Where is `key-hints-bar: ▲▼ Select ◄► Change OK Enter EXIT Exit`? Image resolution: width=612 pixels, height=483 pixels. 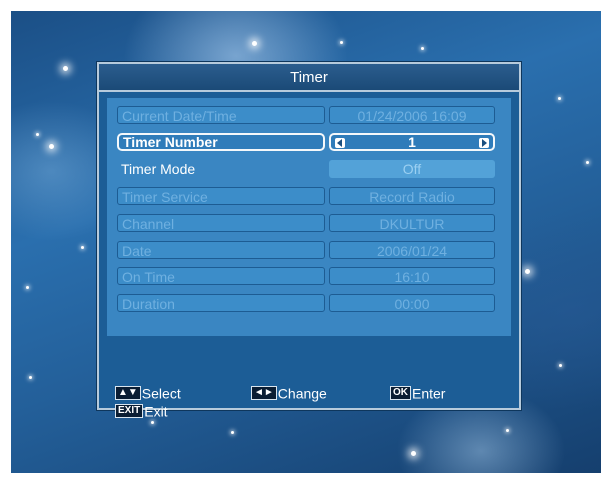
key-hints-bar: ▲▼ Select ◄► Change OK Enter EXIT Exit is located at coordinates (309, 382).